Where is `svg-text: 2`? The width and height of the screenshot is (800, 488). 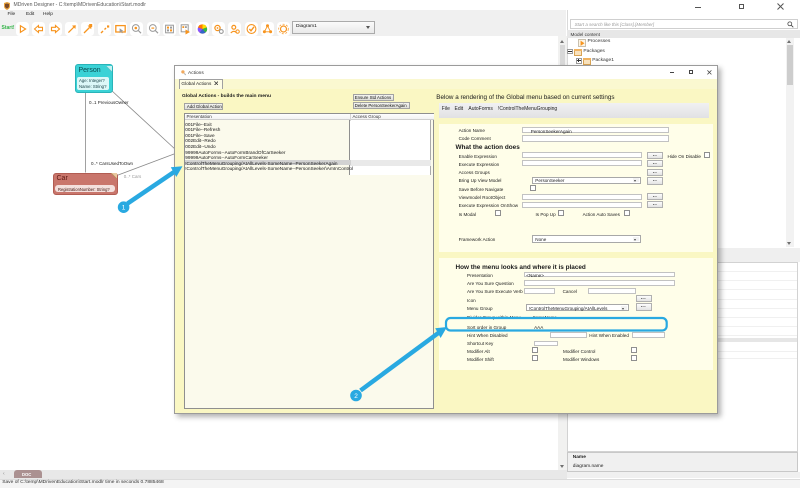 svg-text: 2 is located at coordinates (356, 396).